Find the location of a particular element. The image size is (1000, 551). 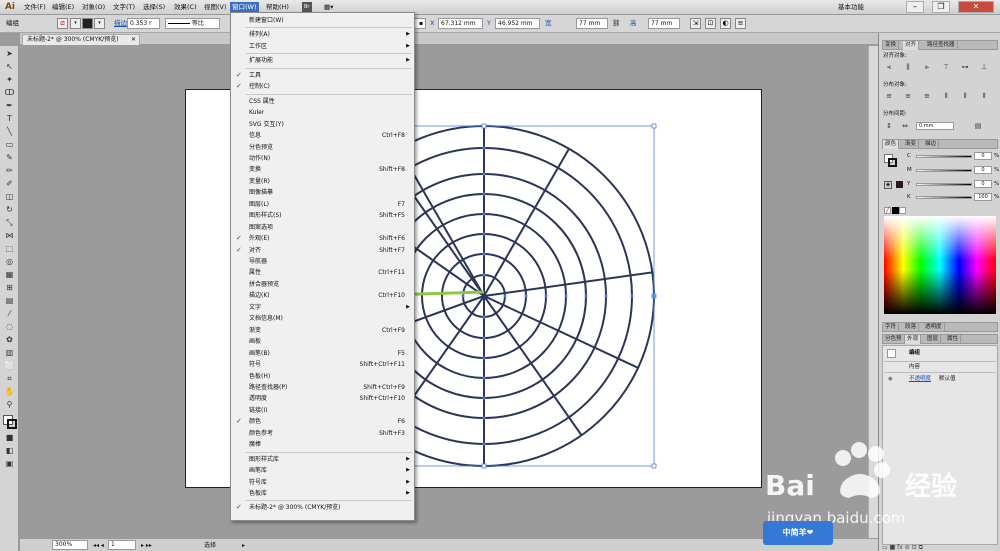

opacity-link: 不透明度 is located at coordinates (920, 379).